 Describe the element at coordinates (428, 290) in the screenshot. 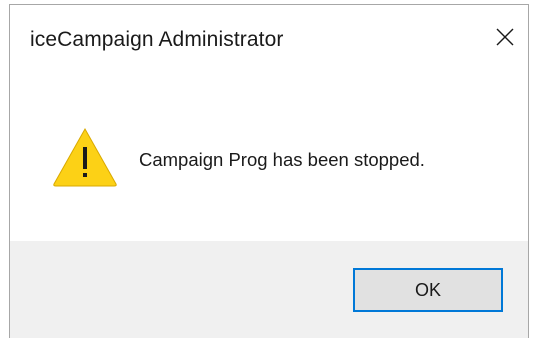

I see `ok-button: OK` at that location.